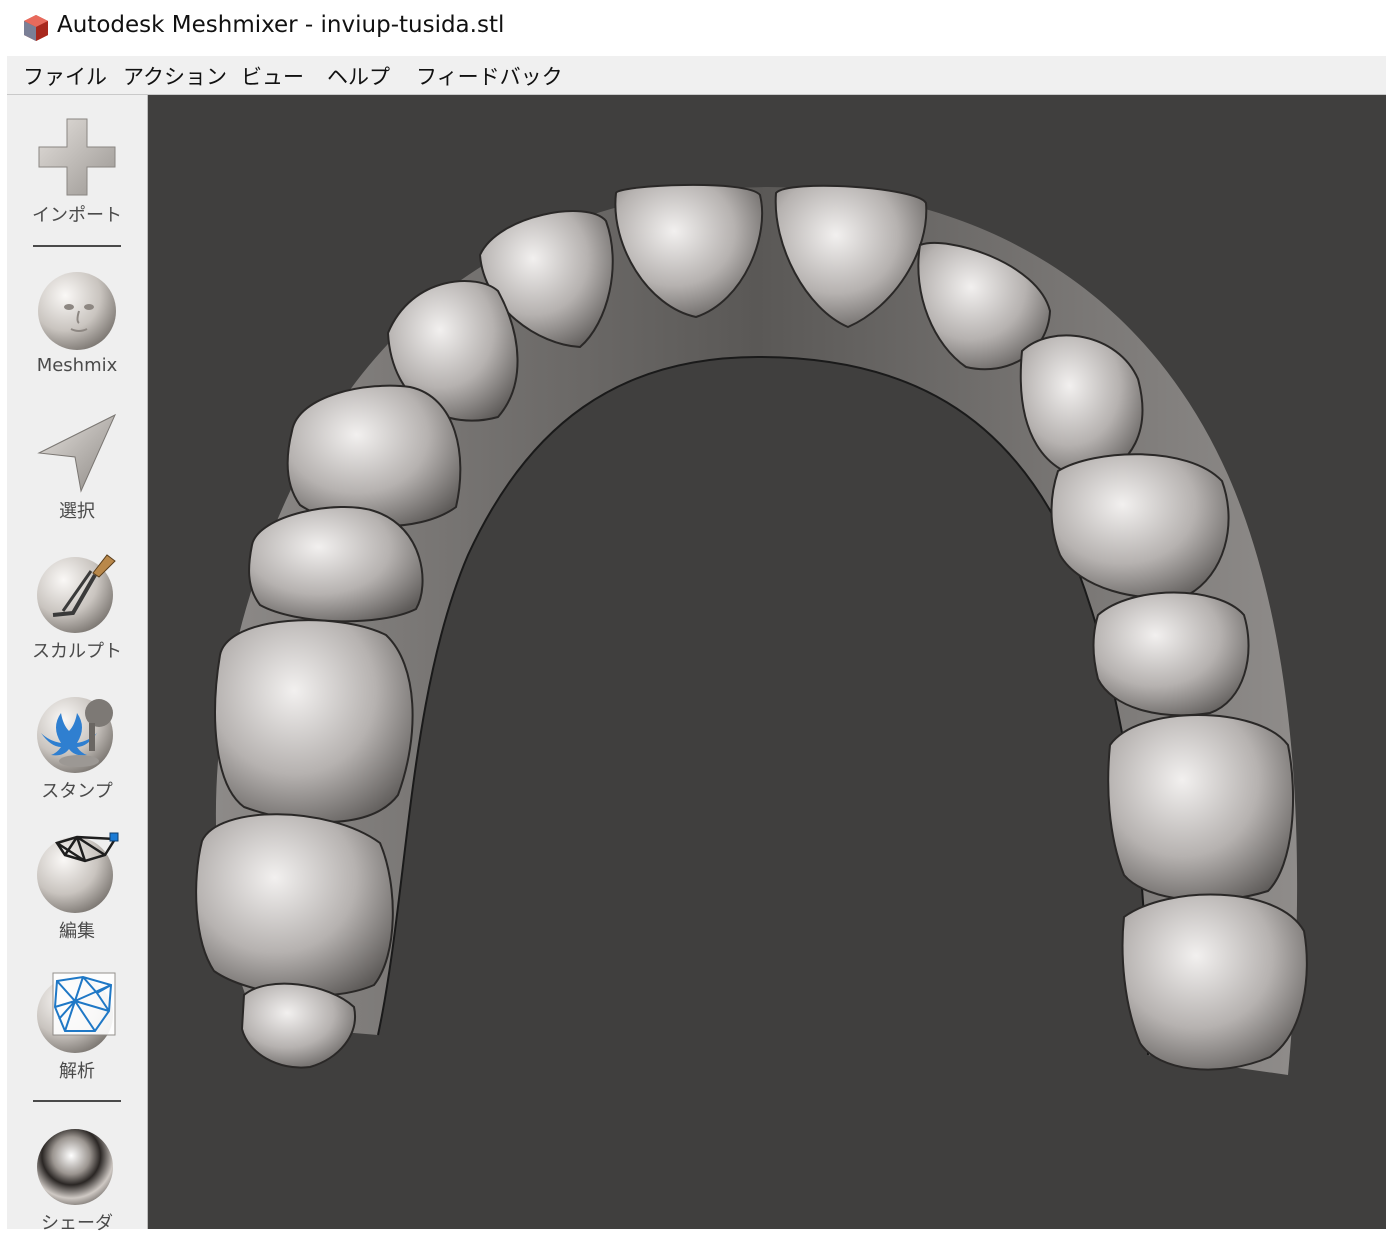 The width and height of the screenshot is (1386, 1235). What do you see at coordinates (77, 931) in the screenshot?
I see `tool-label-edit: 編集` at bounding box center [77, 931].